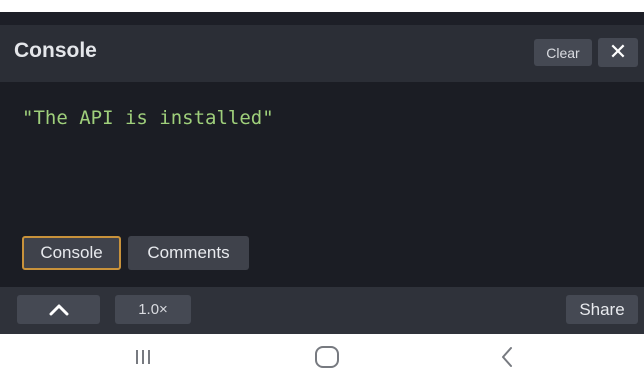 The image size is (644, 380). I want to click on close-icon: ✕, so click(618, 52).